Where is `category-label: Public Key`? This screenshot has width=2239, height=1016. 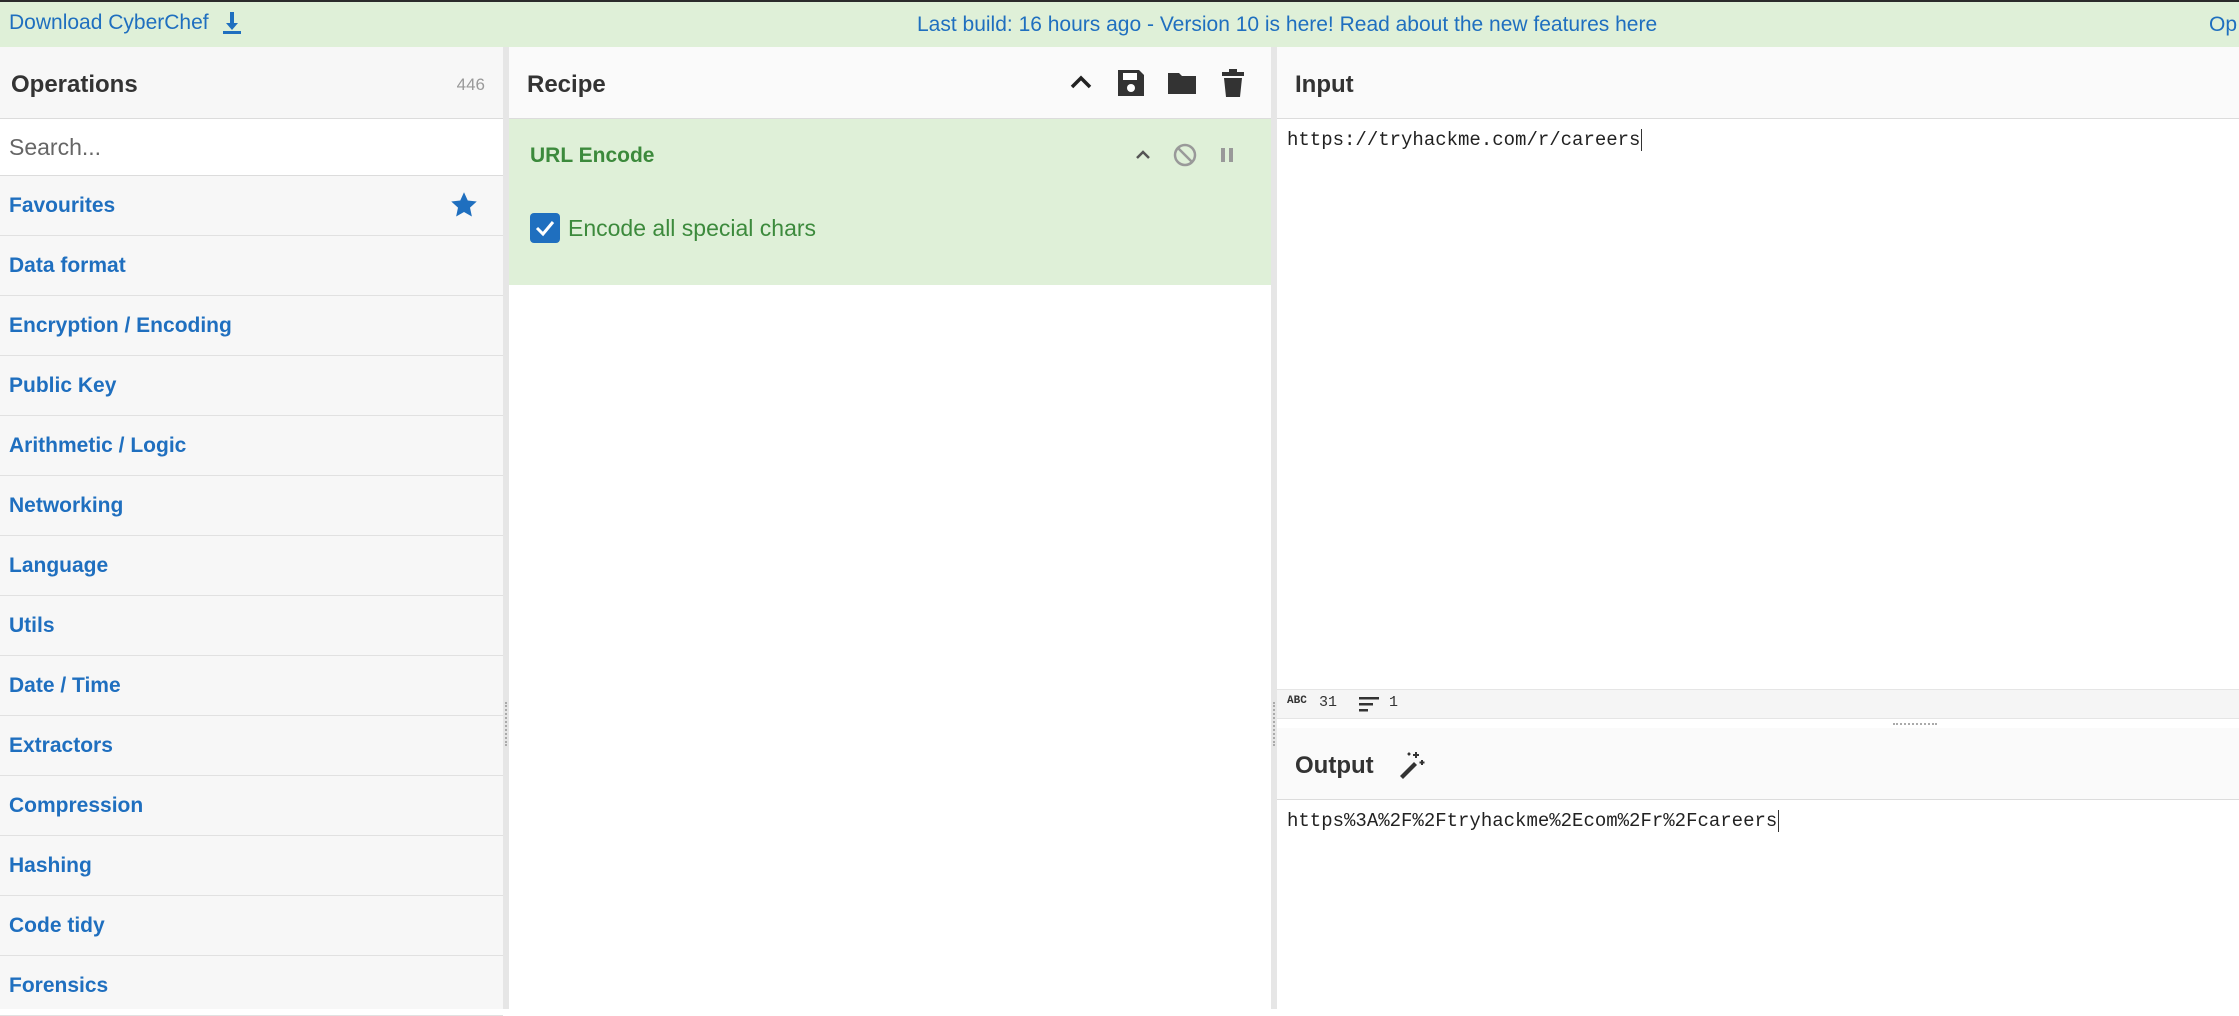 category-label: Public Key is located at coordinates (63, 385).